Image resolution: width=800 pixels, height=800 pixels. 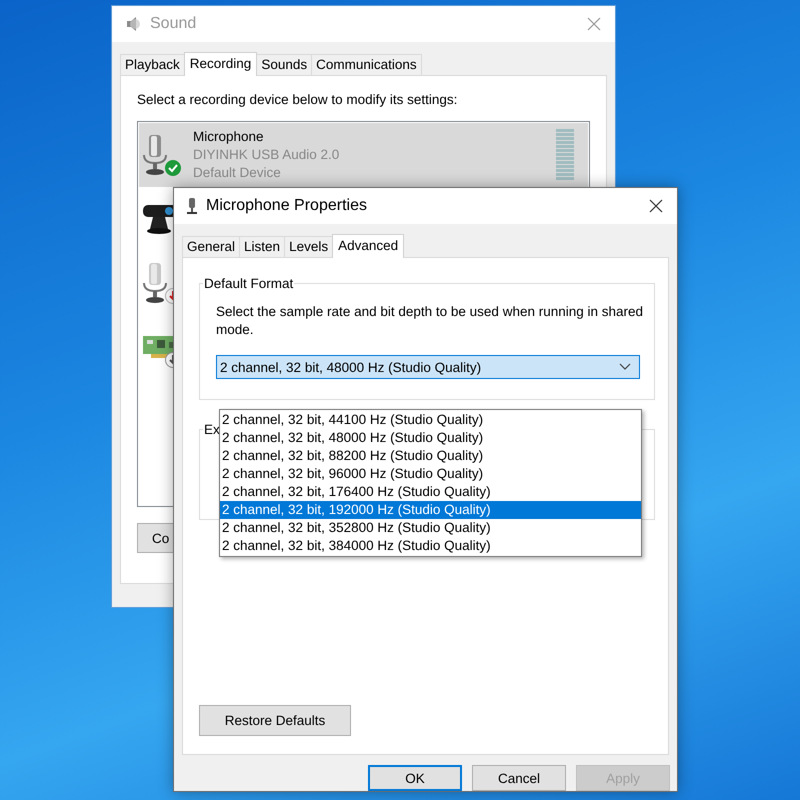 What do you see at coordinates (229, 137) in the screenshot?
I see `device-name: Microphone` at bounding box center [229, 137].